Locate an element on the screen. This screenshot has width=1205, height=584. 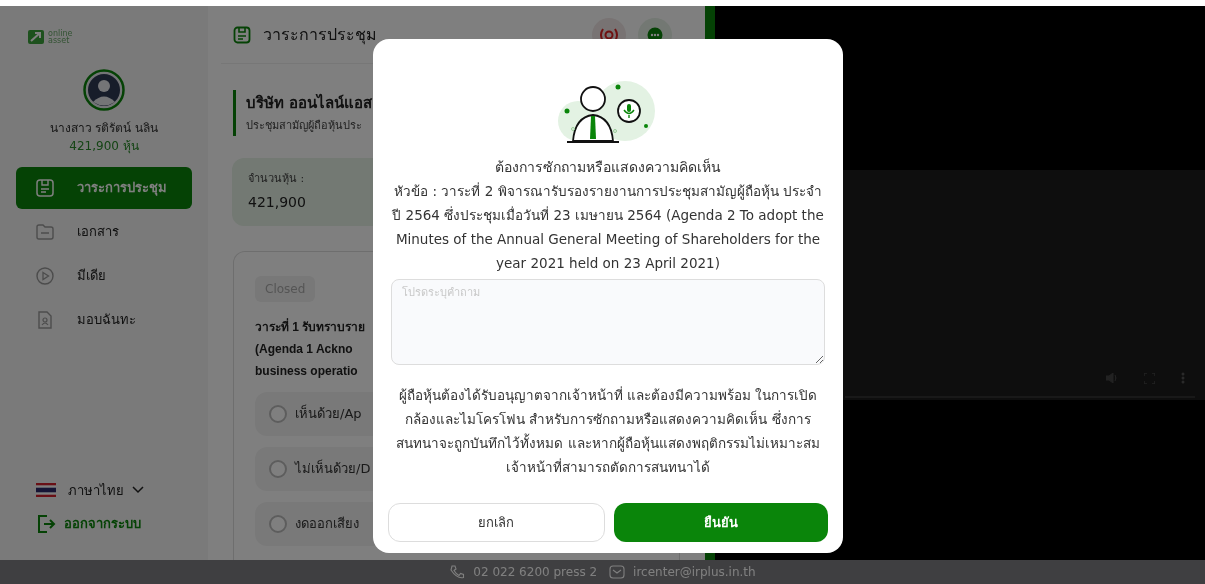
agenda-title-line: business operatio is located at coordinates (306, 371).